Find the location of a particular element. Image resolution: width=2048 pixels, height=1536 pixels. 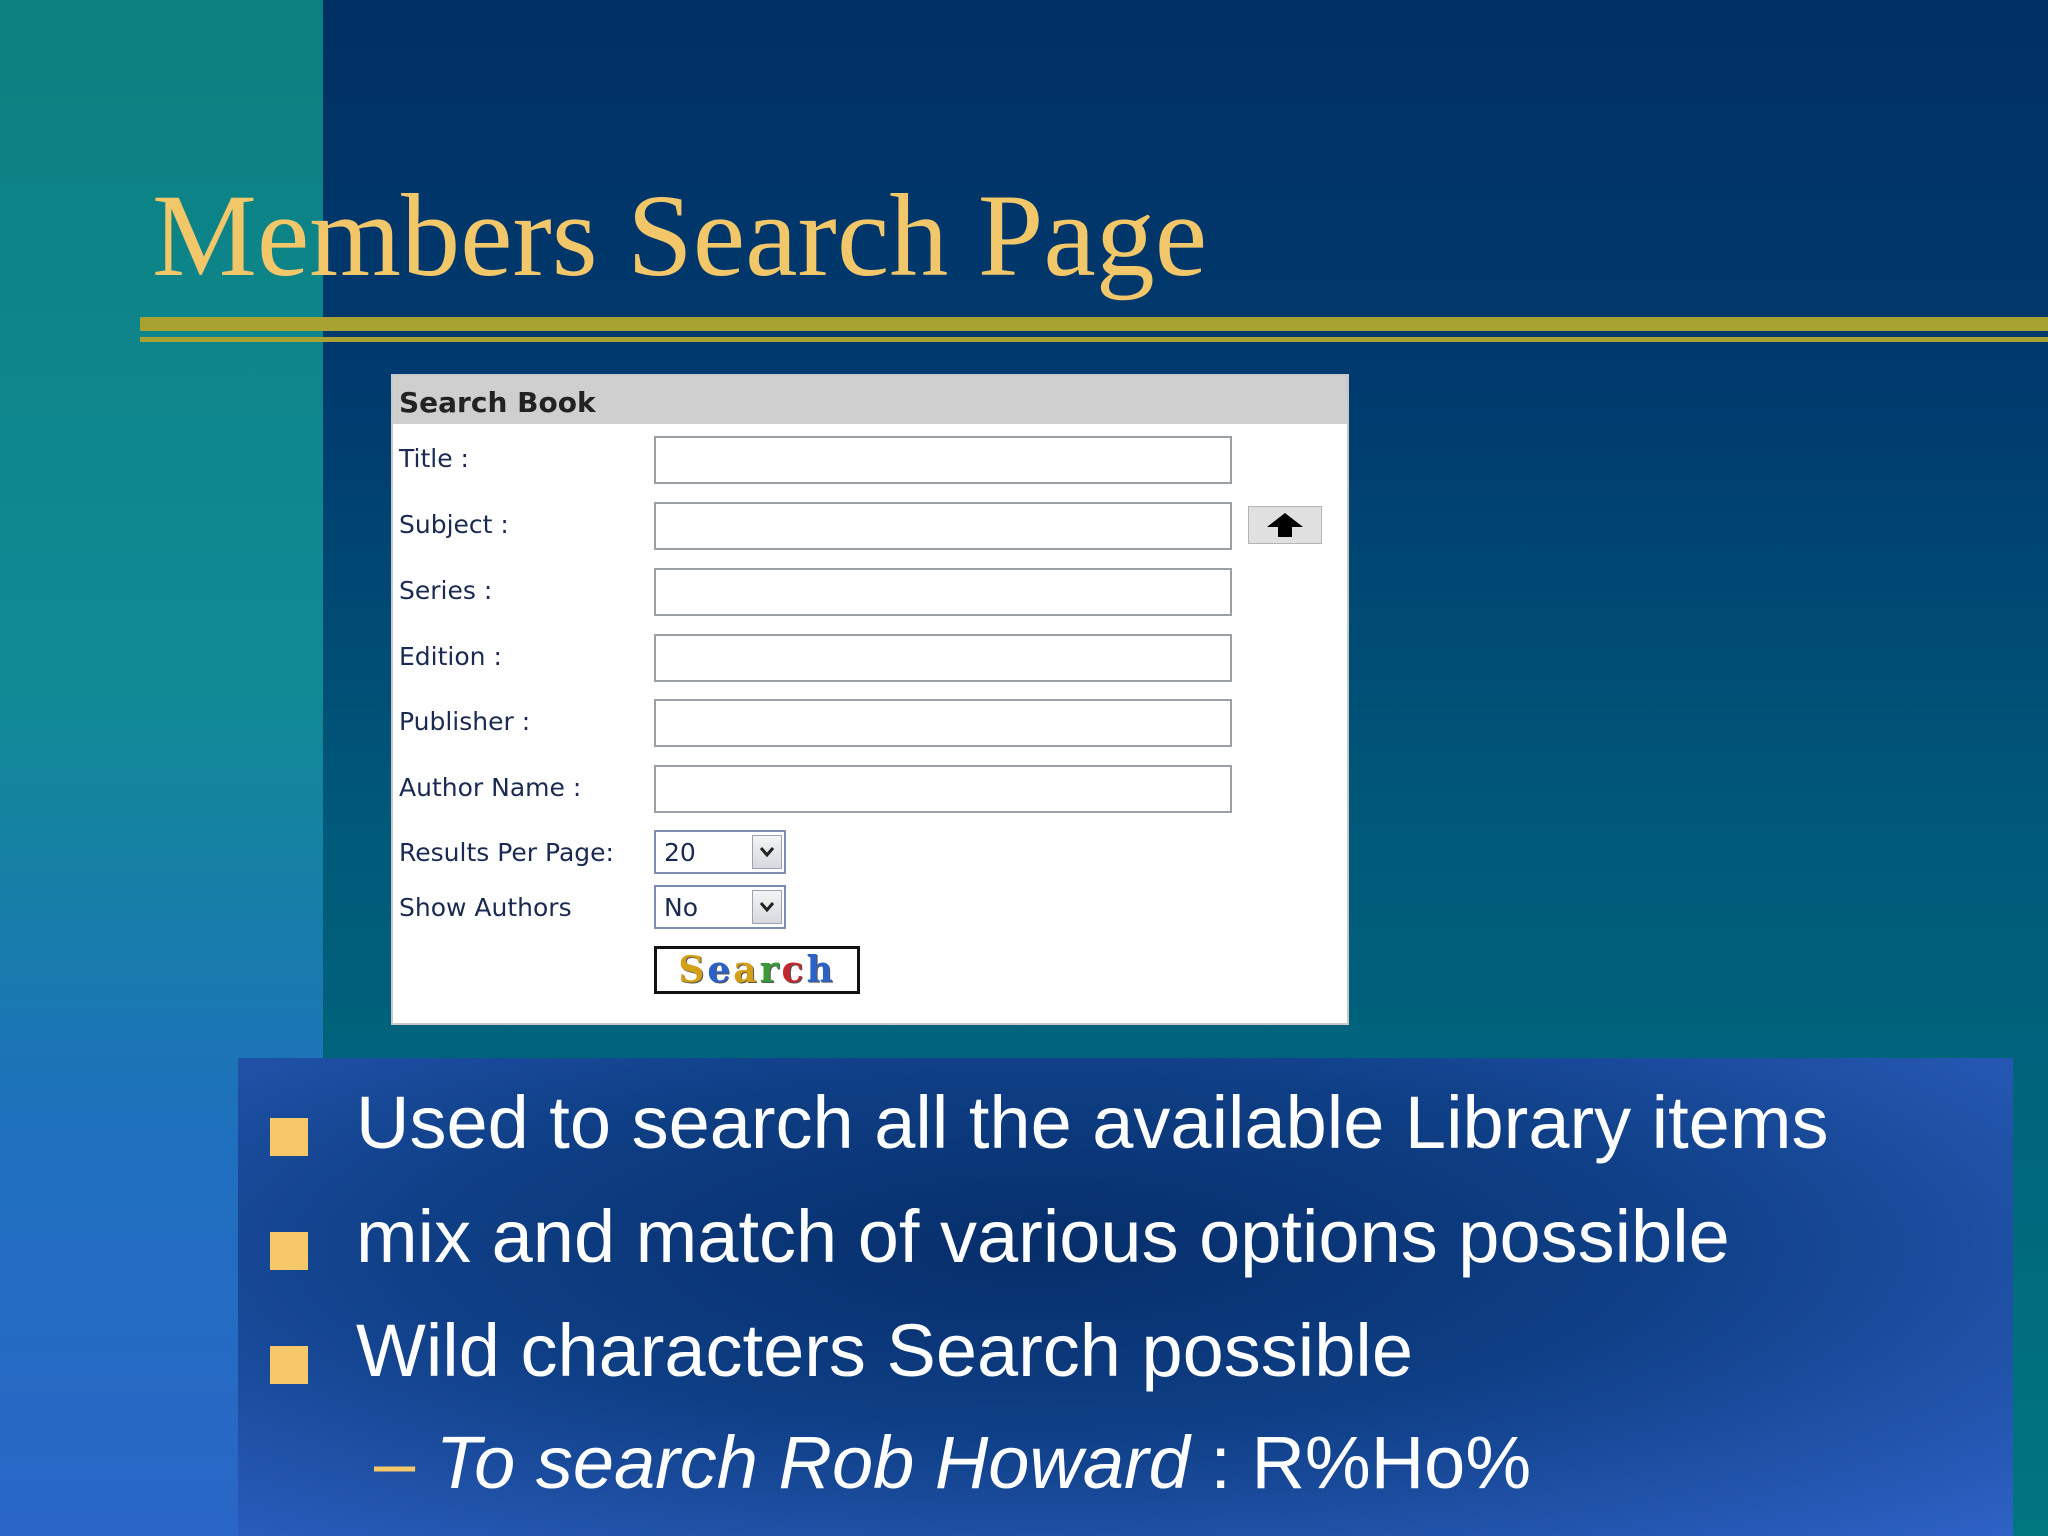

title-row: Title : is located at coordinates (870, 462).